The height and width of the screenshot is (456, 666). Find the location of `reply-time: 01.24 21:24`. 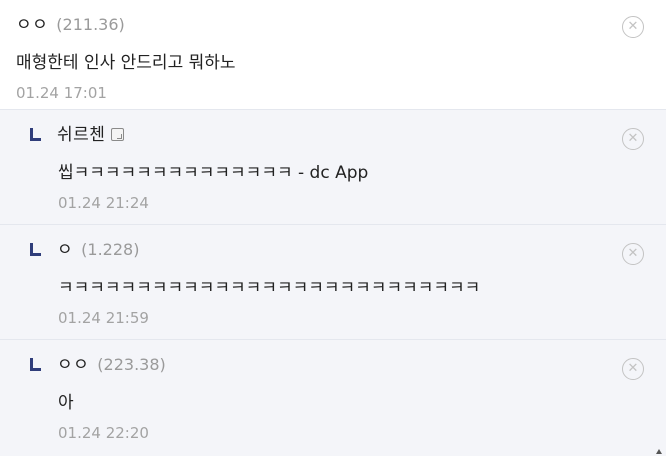

reply-time: 01.24 21:24 is located at coordinates (103, 203).